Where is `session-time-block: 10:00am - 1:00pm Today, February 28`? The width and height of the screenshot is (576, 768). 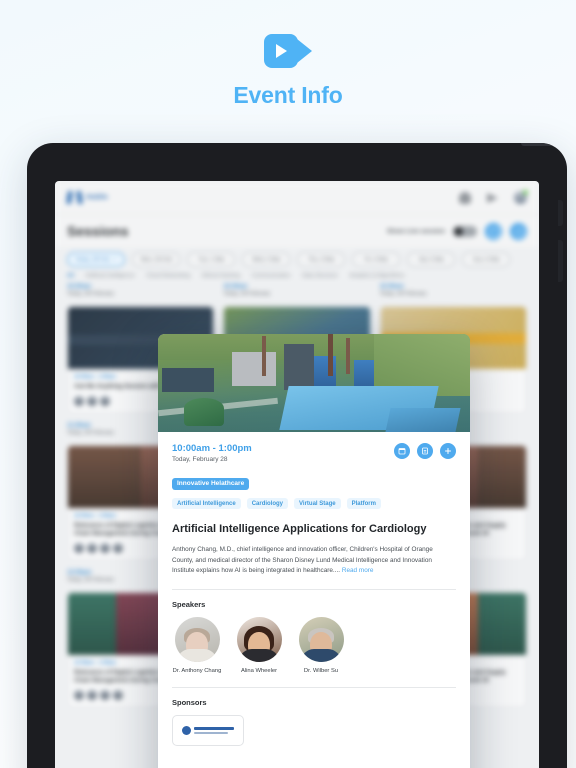
session-time-block: 10:00am - 1:00pm Today, February 28 is located at coordinates (212, 453).